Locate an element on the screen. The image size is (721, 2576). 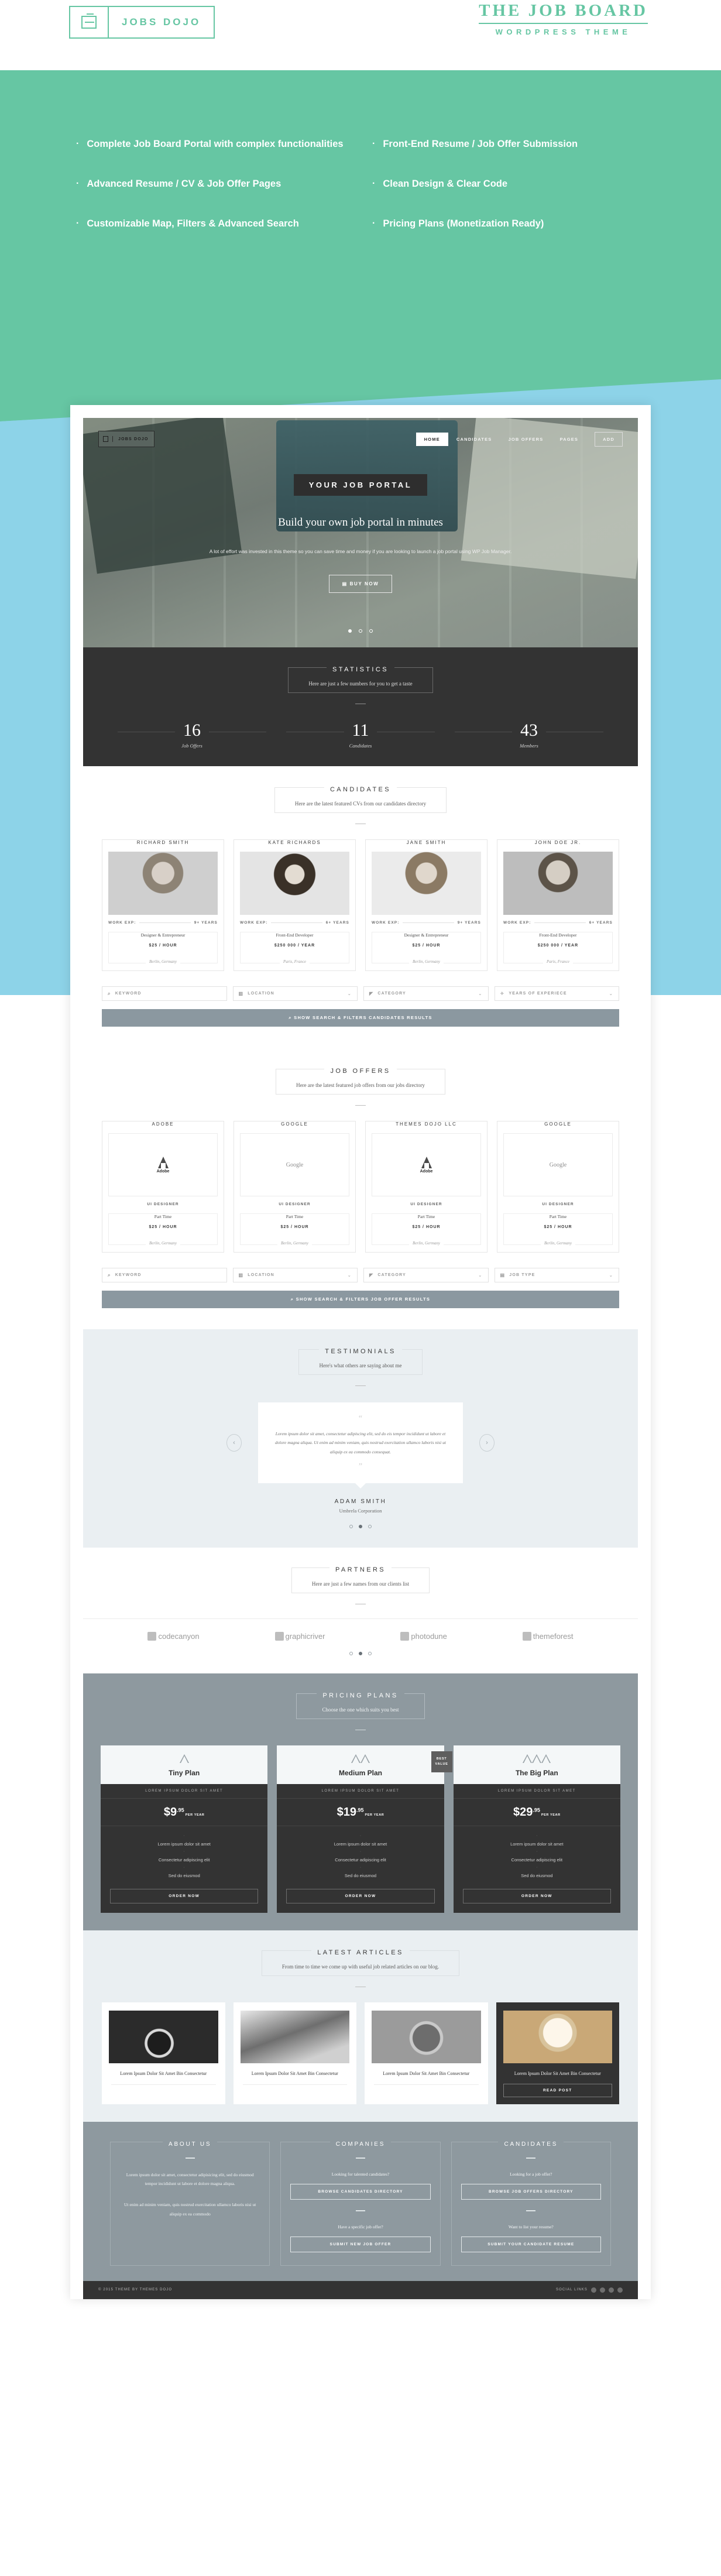
nav-item-pages: PAGES is located at coordinates (568, 440).